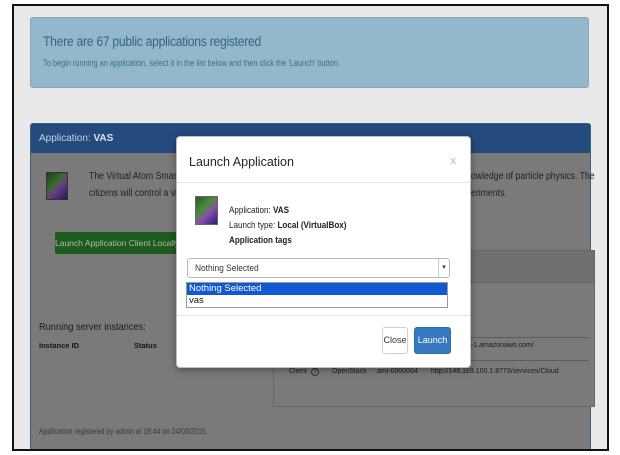 Image resolution: width=620 pixels, height=455 pixels. I want to click on close-icon: x, so click(454, 161).